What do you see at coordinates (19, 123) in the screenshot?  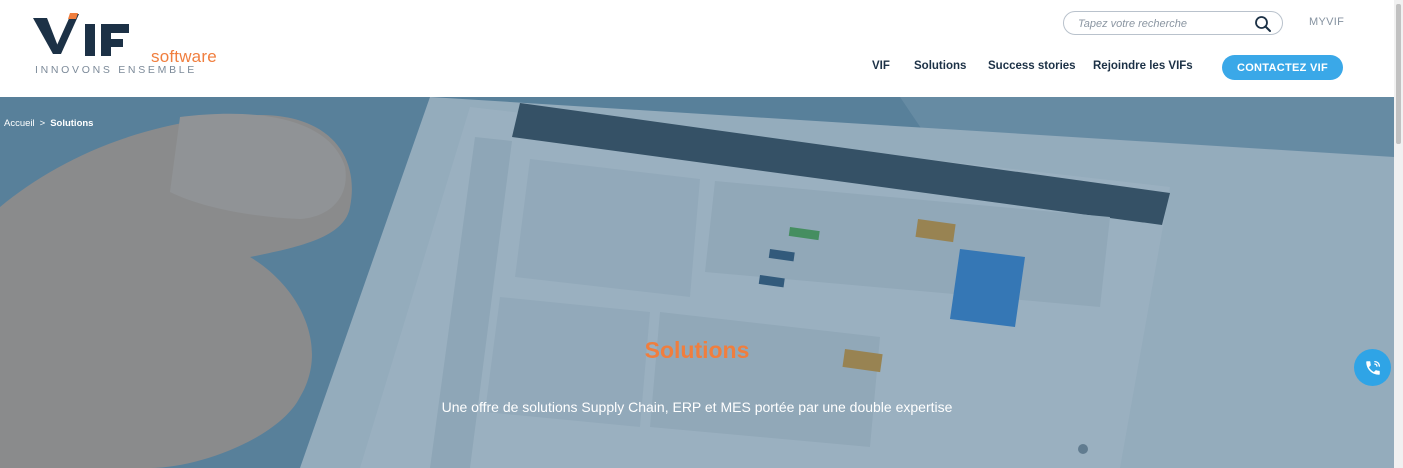 I see `breadcrumb-home-link: Accueil` at bounding box center [19, 123].